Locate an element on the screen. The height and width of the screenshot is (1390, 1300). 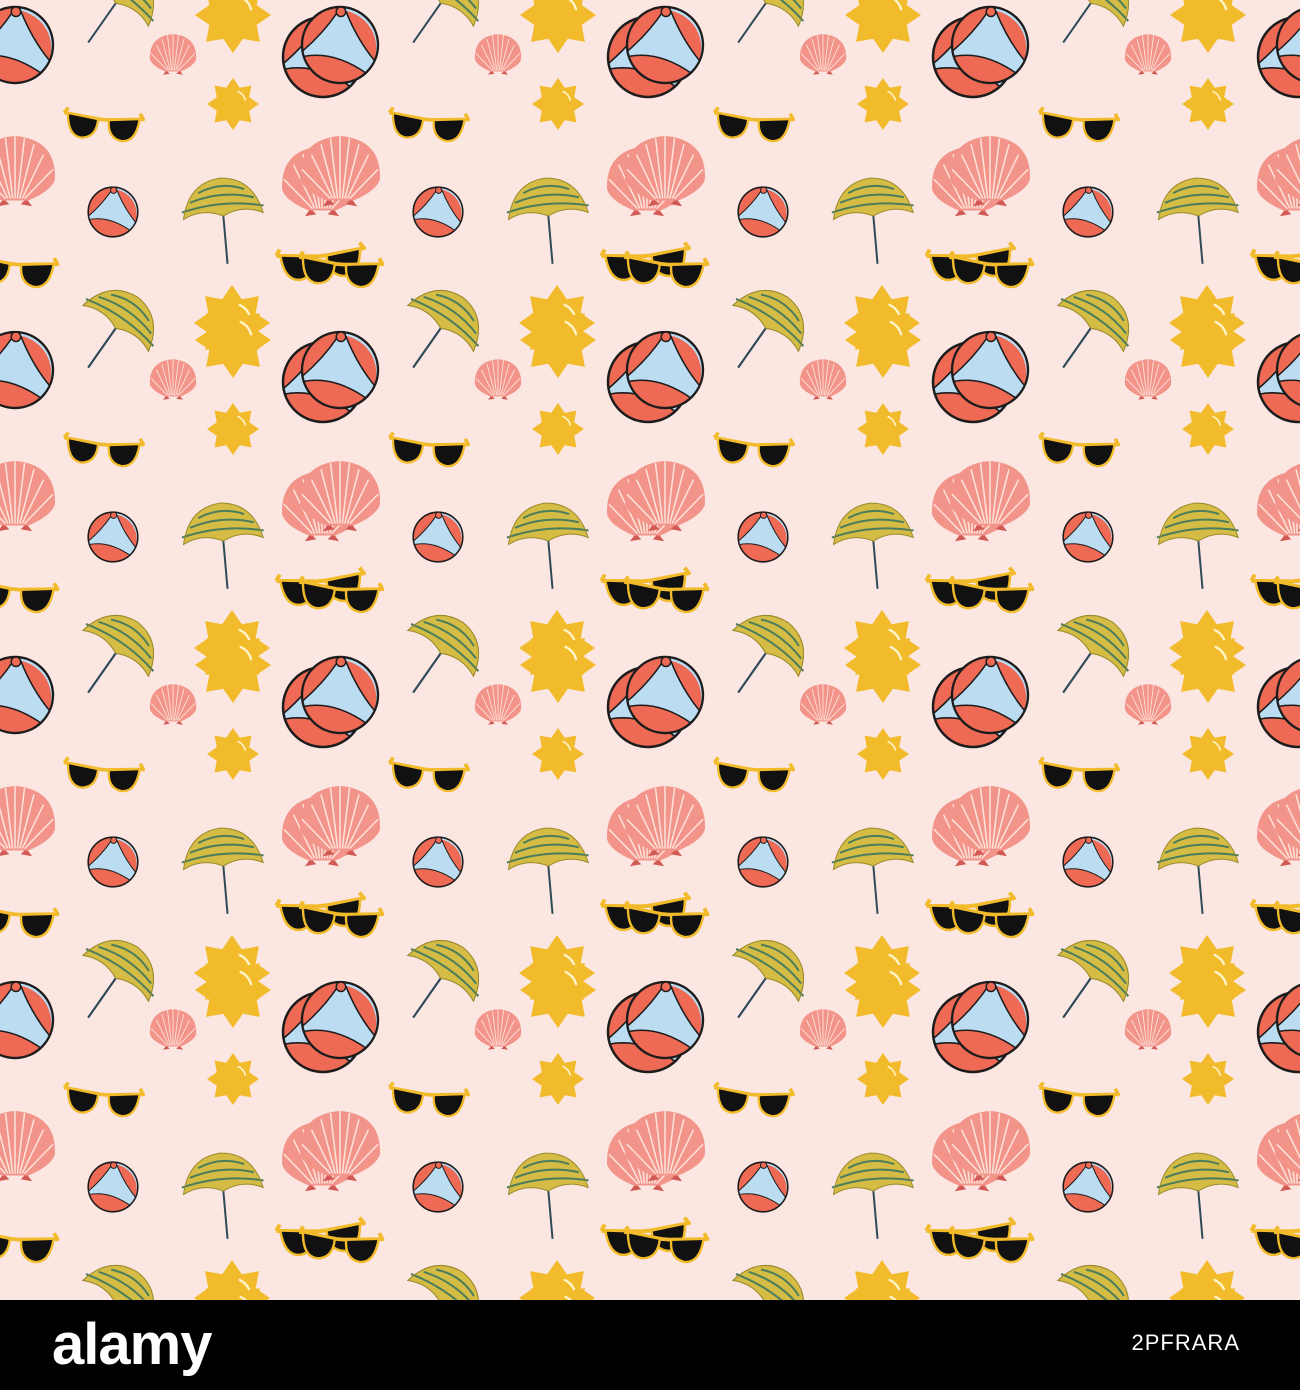
watermark-footer: alamy 2PFRARA is located at coordinates (650, 1345).